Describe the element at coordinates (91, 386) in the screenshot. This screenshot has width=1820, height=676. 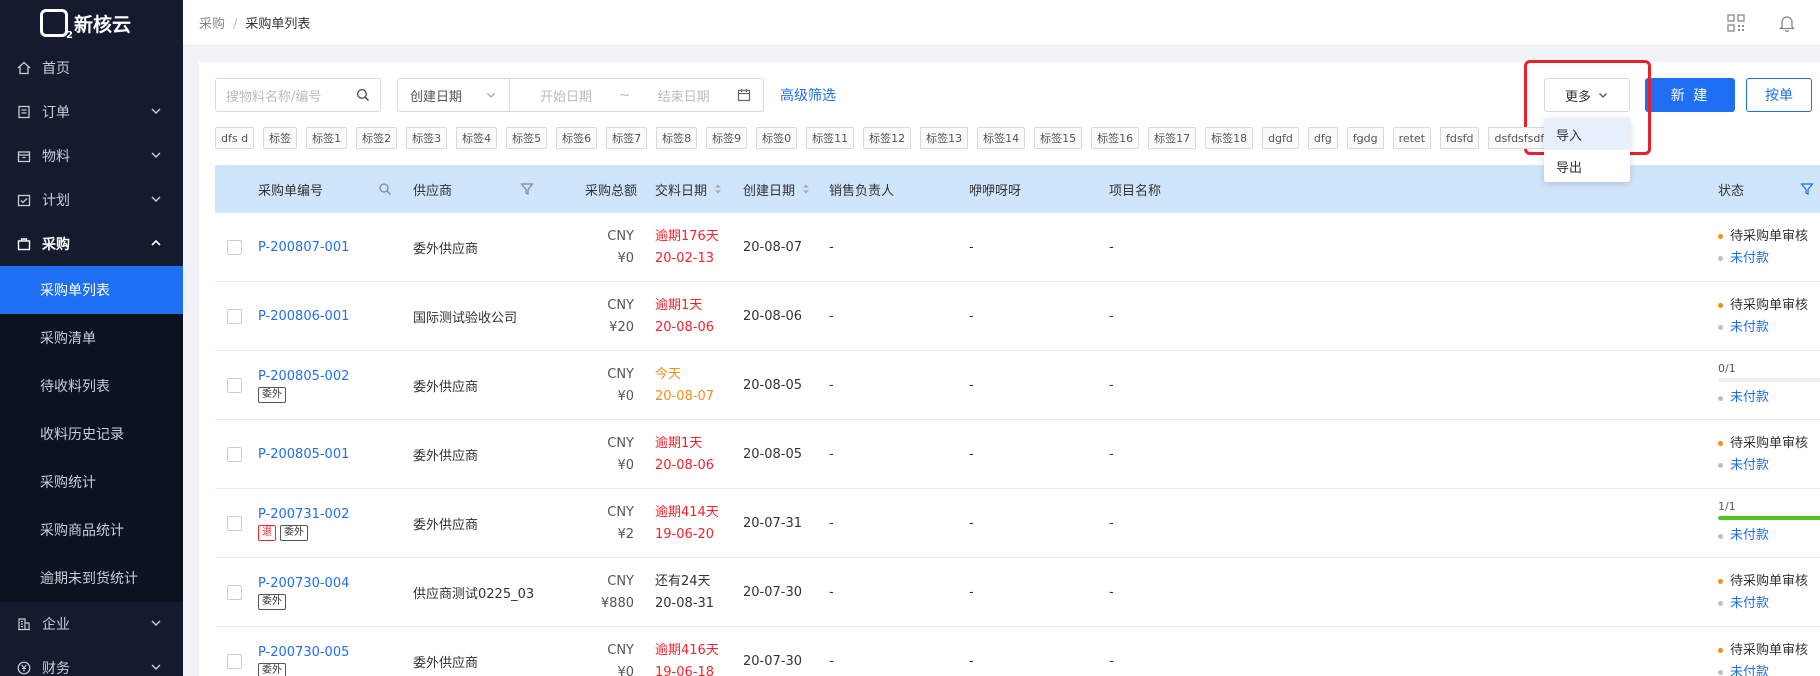
I see `sidebar-subitem-pending-receive: 待收料列表` at that location.